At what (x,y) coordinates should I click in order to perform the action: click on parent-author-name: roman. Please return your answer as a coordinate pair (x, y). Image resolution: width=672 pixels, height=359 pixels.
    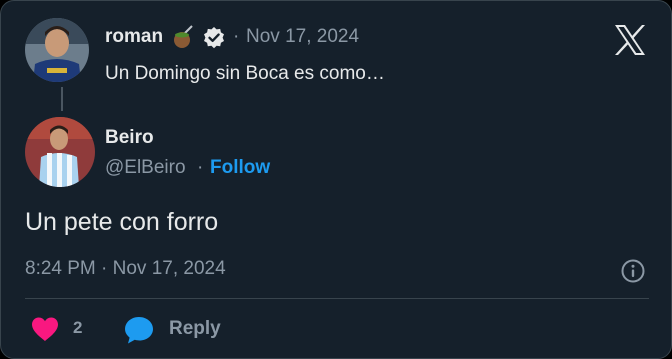
    Looking at the image, I should click on (134, 37).